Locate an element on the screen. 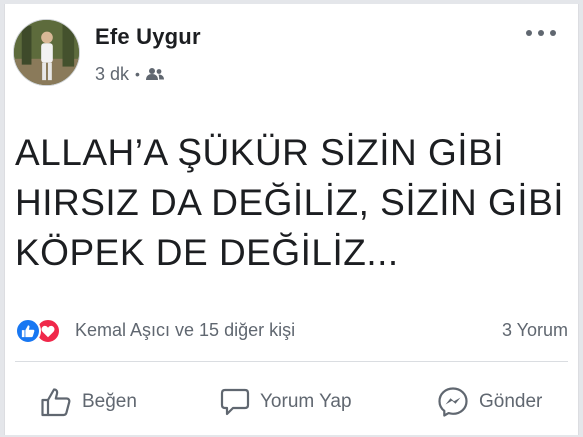 The image size is (583, 437). like-reaction-icon is located at coordinates (28, 331).